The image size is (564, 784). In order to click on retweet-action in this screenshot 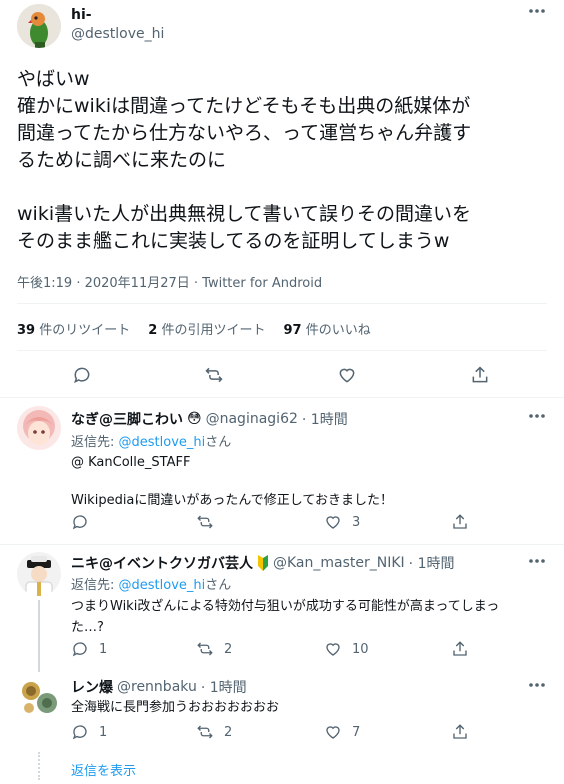, I will do `click(210, 522)`.